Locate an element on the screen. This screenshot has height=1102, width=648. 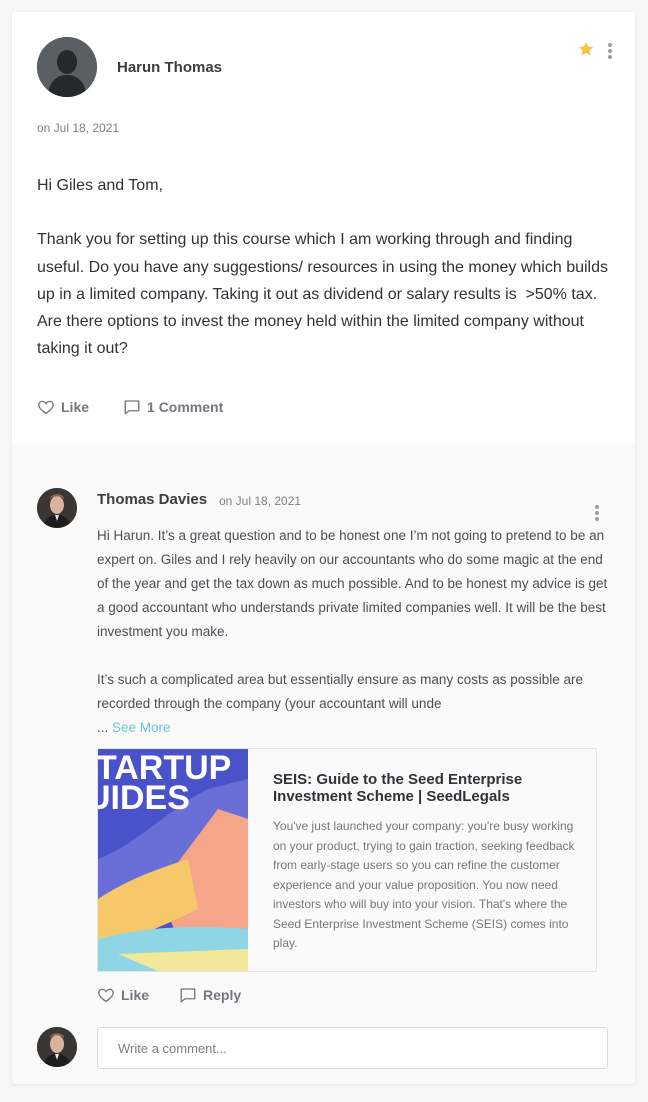
comment-input is located at coordinates (352, 1048).